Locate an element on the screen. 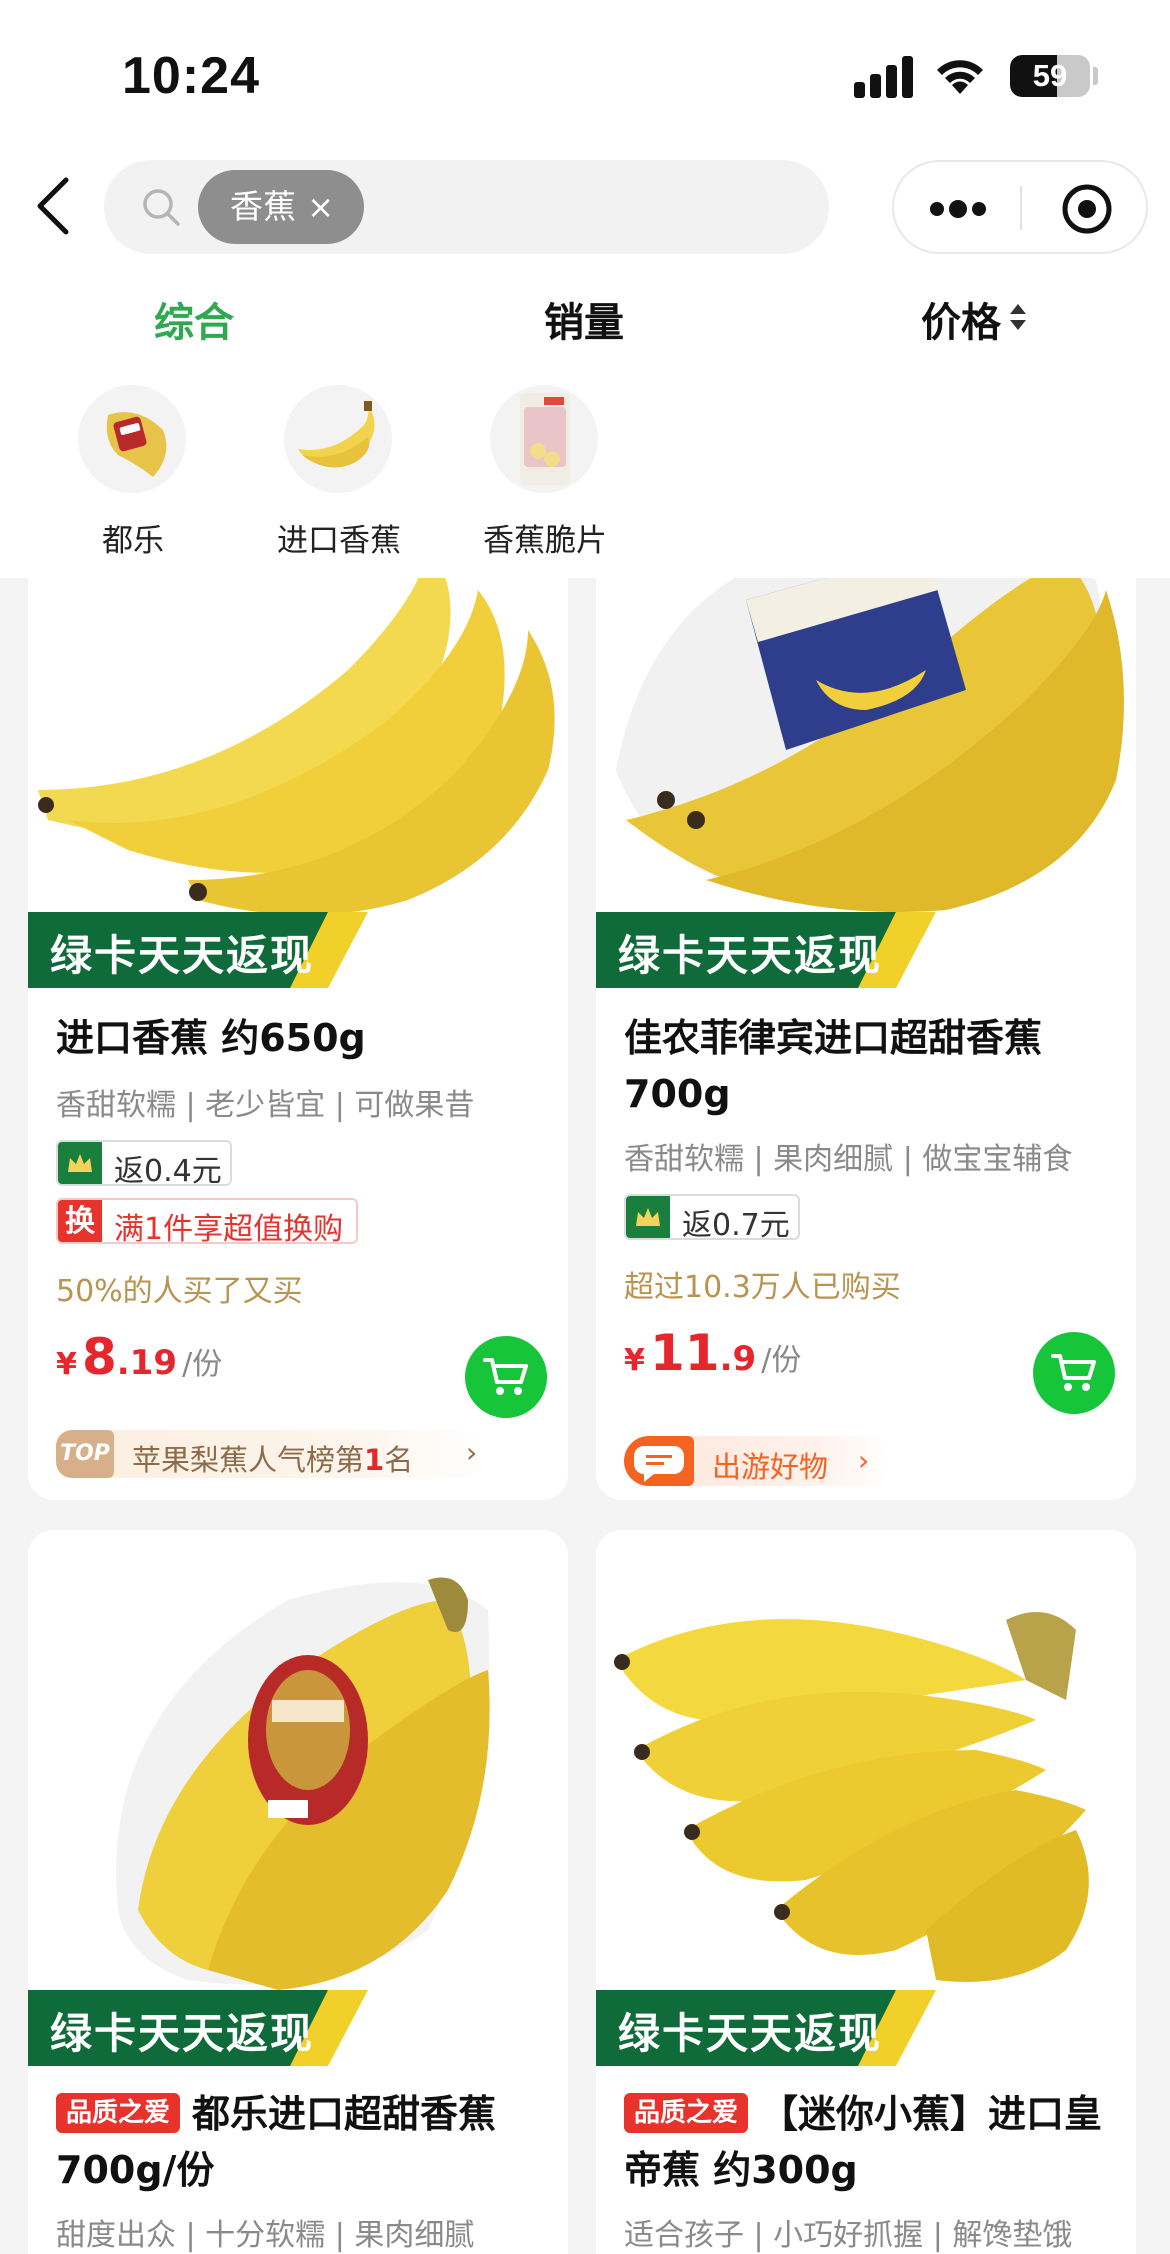  product-title: 品质之爱 都乐进口超甜香蕉700g/份 is located at coordinates (306, 2142).